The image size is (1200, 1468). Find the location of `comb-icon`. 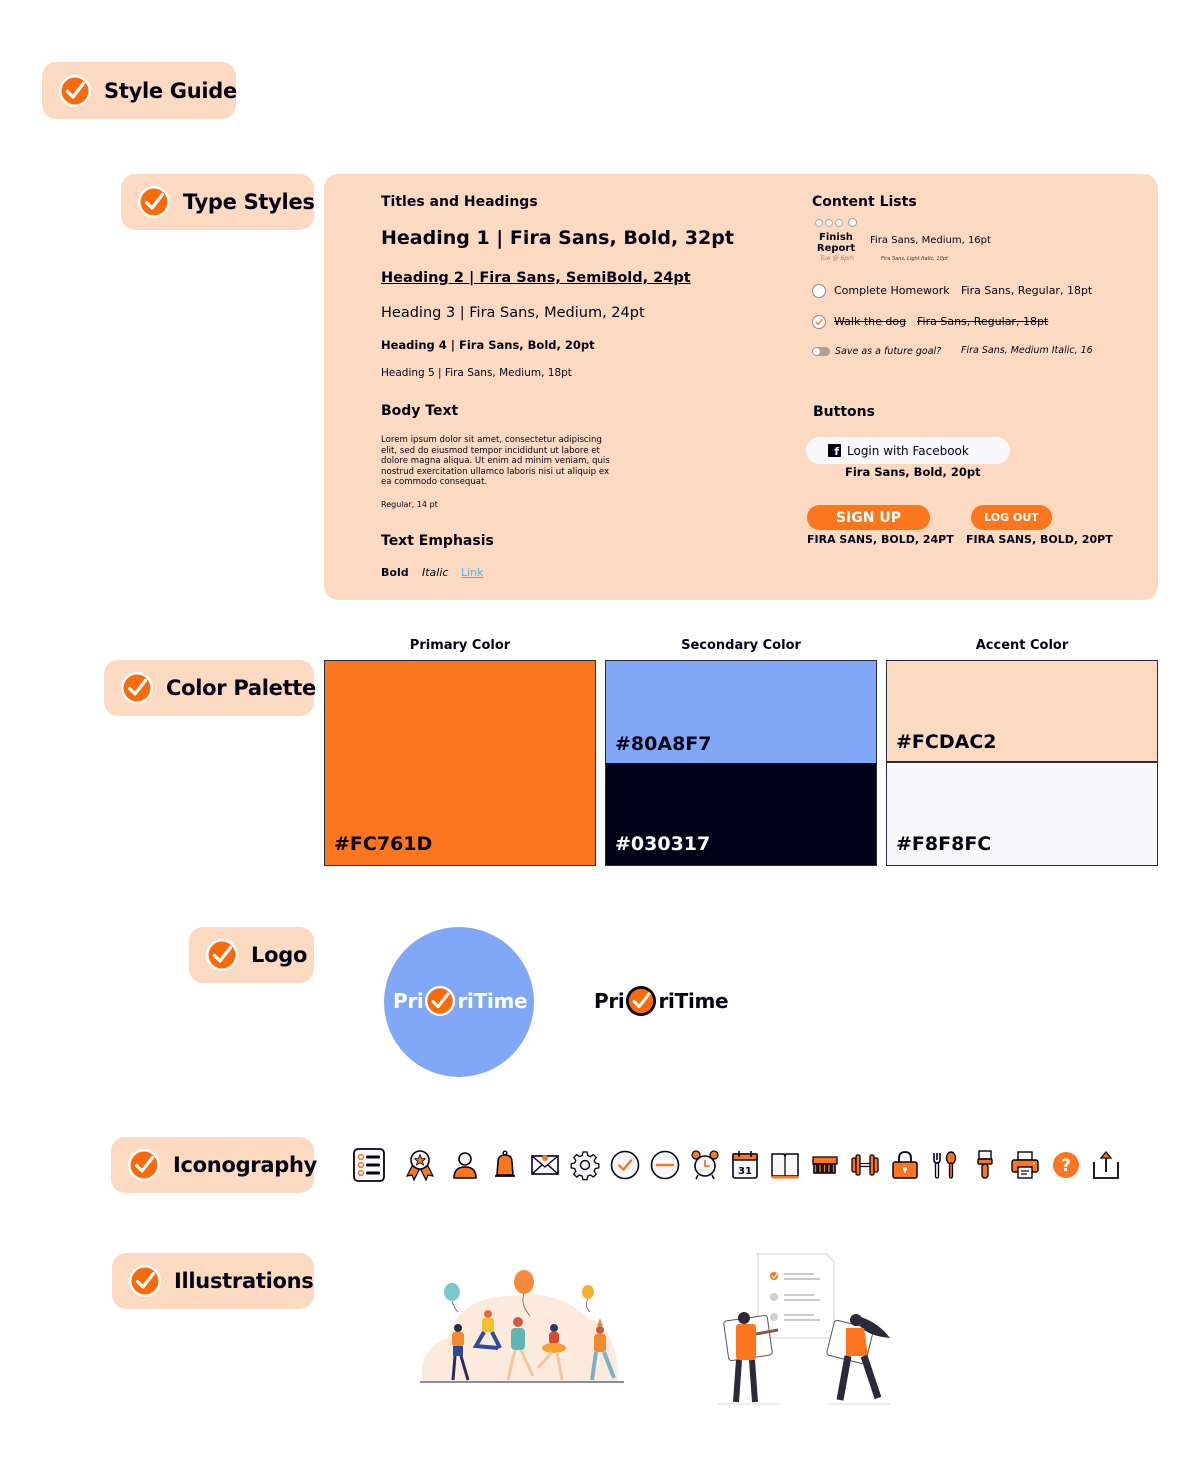

comb-icon is located at coordinates (825, 1165).